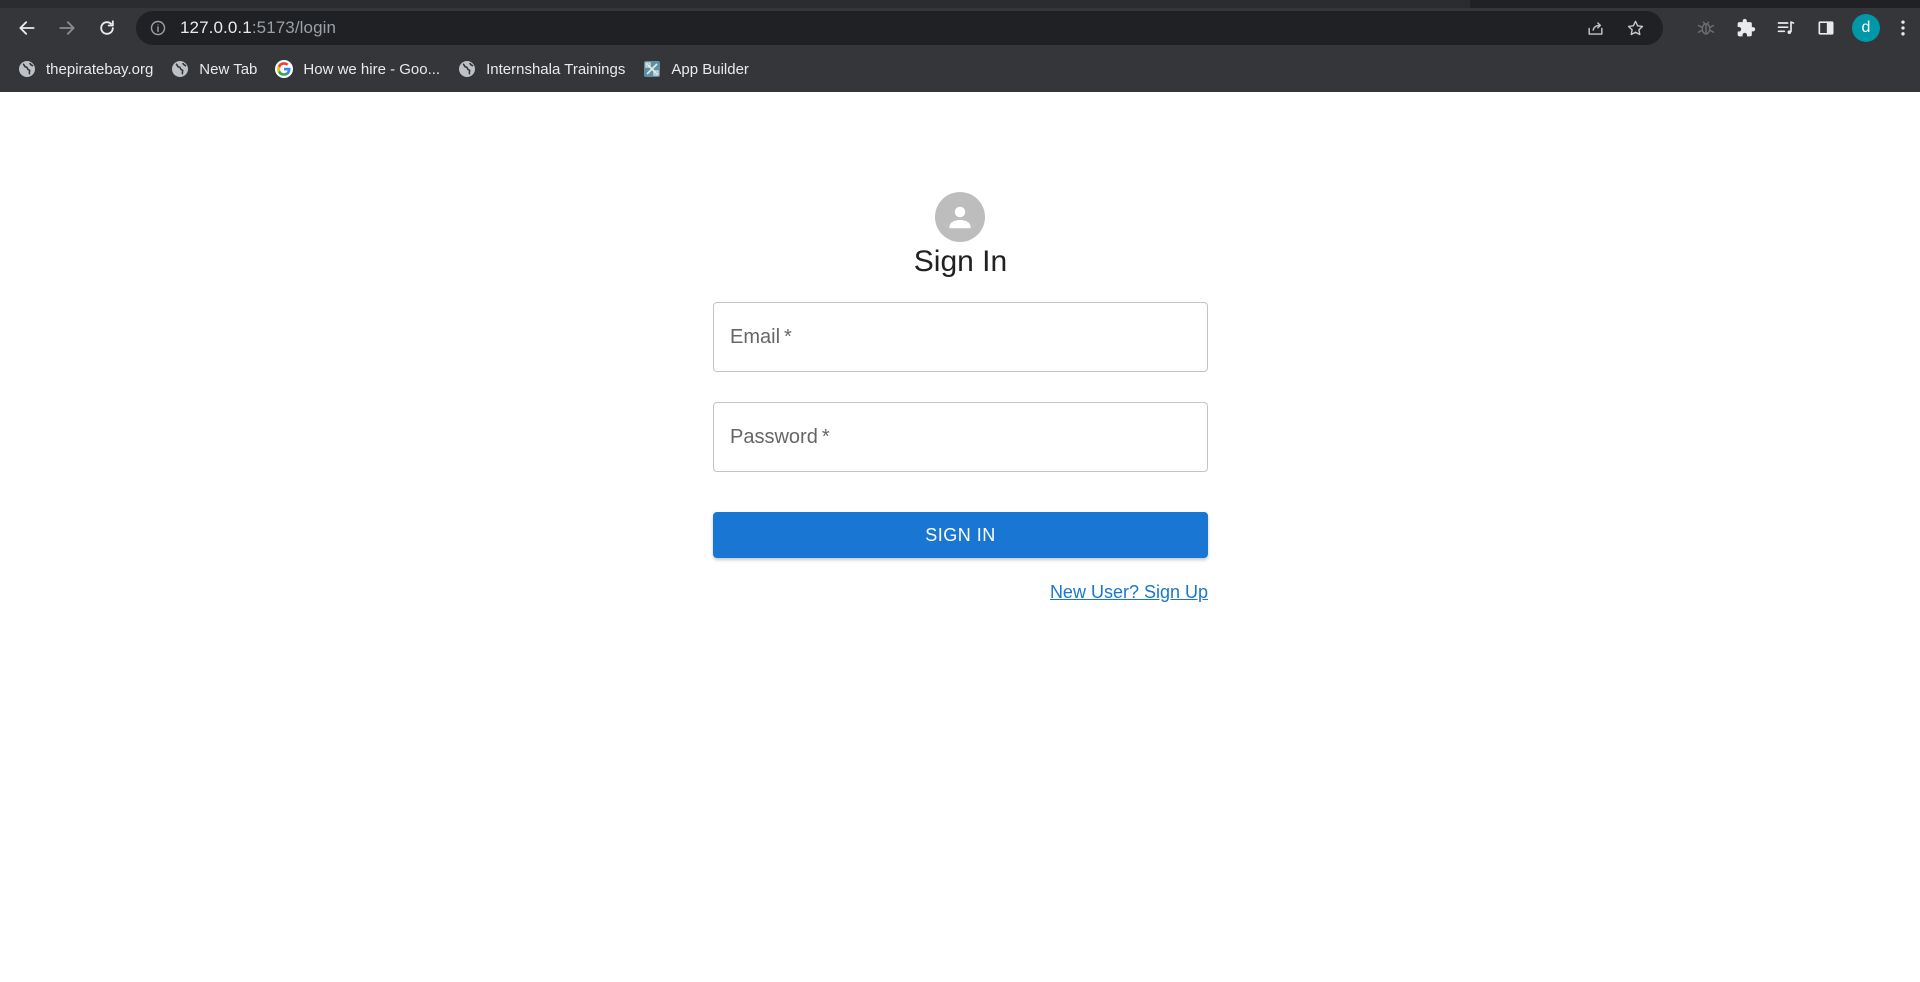  What do you see at coordinates (735, 4) in the screenshot?
I see `tab-strip-active` at bounding box center [735, 4].